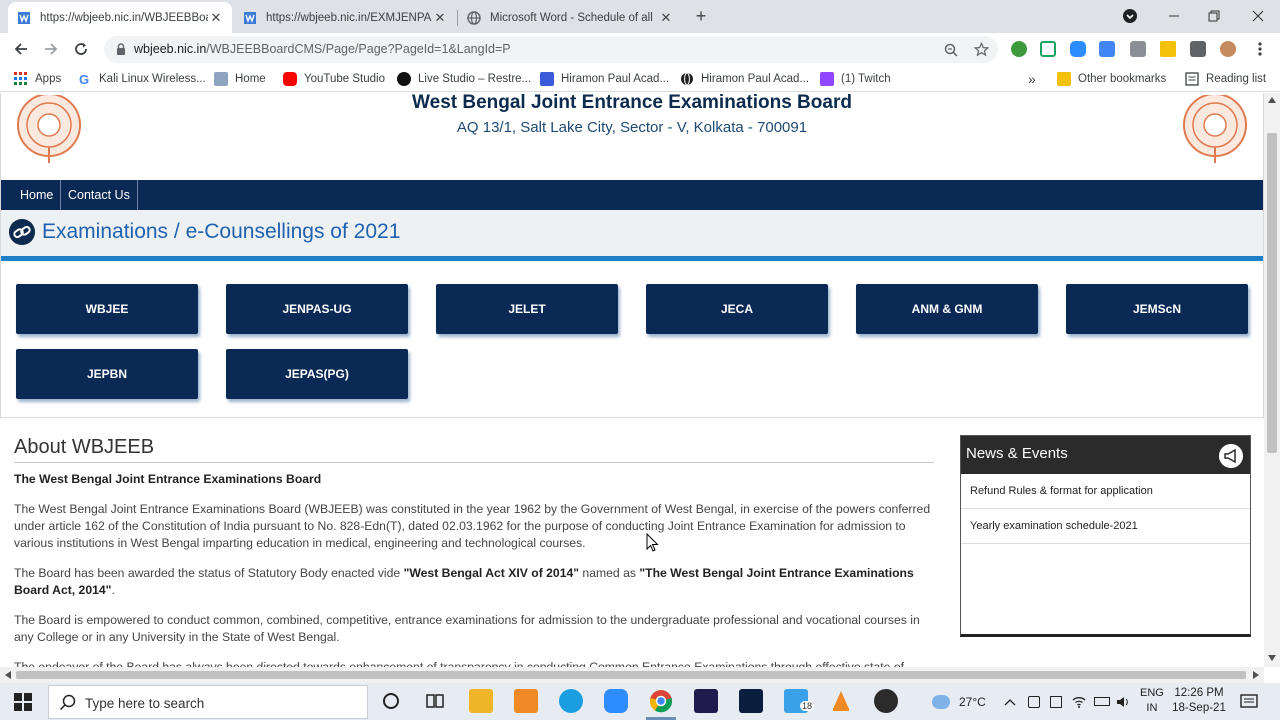  Describe the element at coordinates (1198, 49) in the screenshot. I see `extensions-puzzle-icon` at that location.